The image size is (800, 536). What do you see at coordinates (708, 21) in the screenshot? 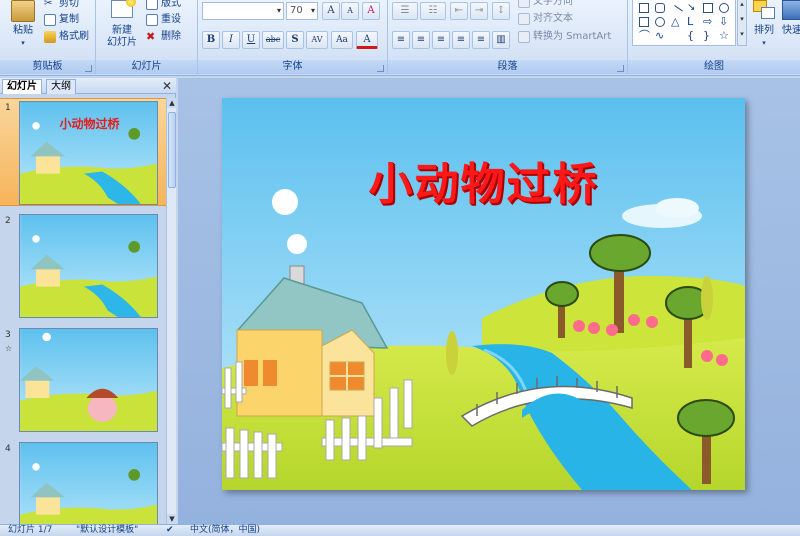
I see `right-arrow-shape-icon: ⇨` at bounding box center [708, 21].